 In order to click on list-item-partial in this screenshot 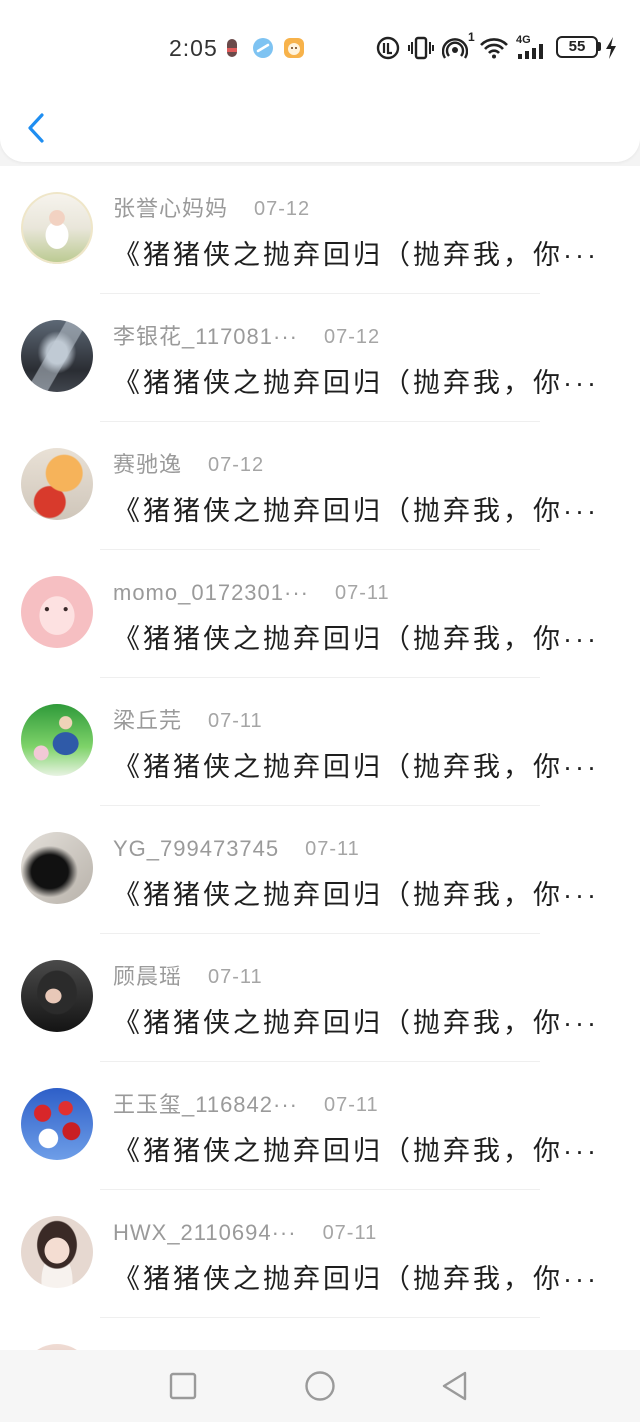, I will do `click(320, 1334)`.